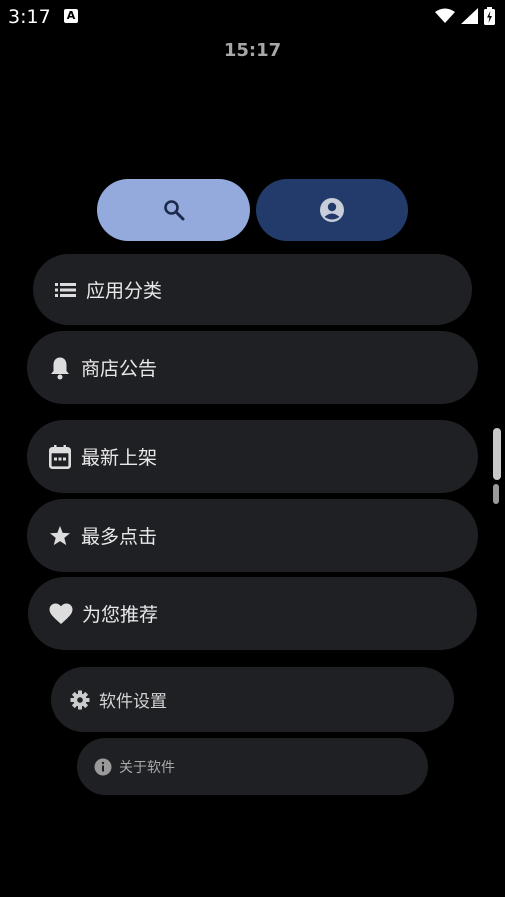 This screenshot has width=505, height=897. What do you see at coordinates (496, 494) in the screenshot?
I see `scrollbar-track-end` at bounding box center [496, 494].